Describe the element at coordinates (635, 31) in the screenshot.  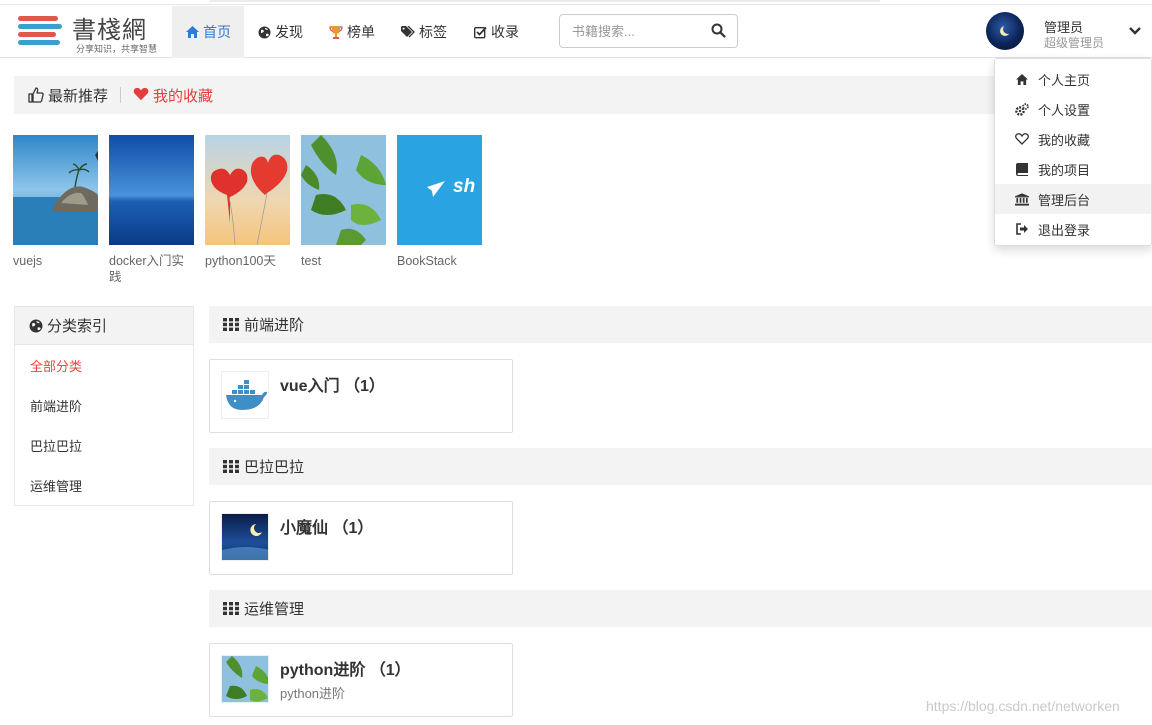
I see `search-input` at that location.